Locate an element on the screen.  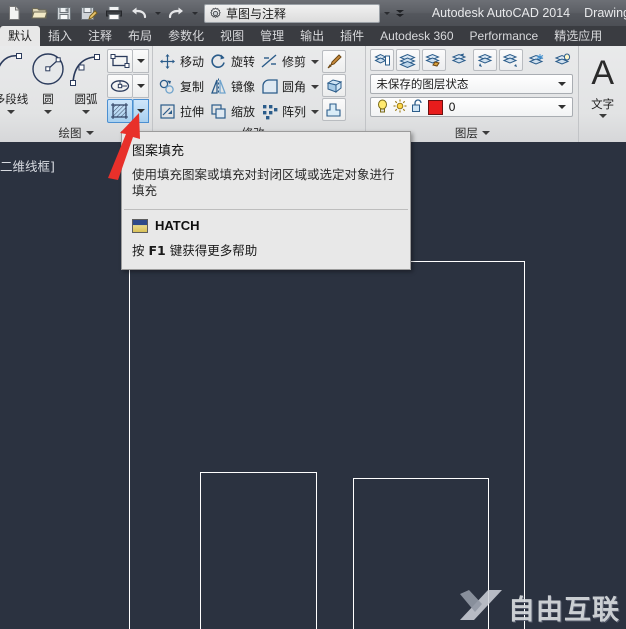
layer-list-button is located at coordinates (408, 60).